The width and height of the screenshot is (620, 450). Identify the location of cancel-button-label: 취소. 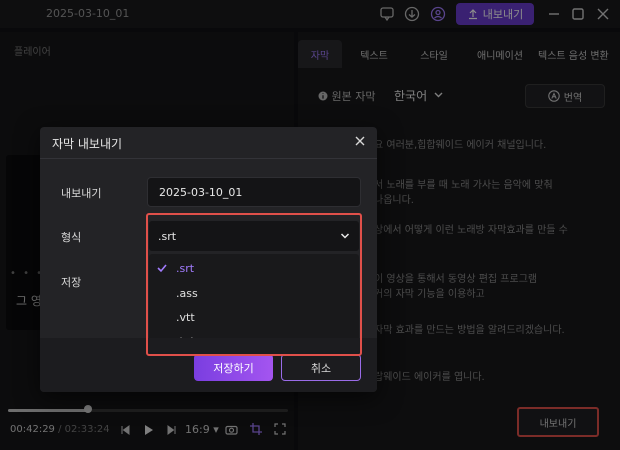
(321, 368).